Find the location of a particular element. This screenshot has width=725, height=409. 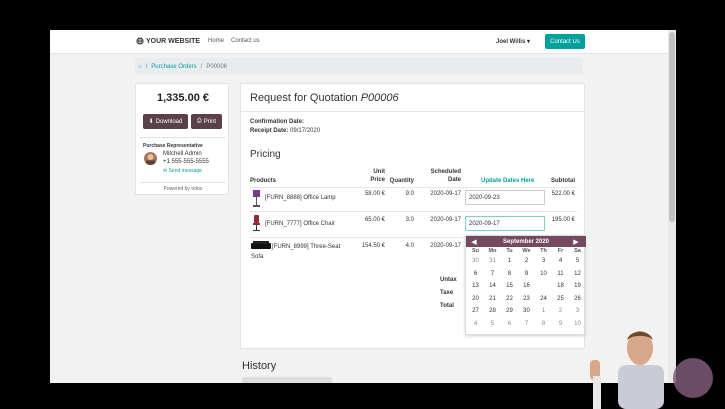

calendar-day: 17 is located at coordinates (543, 286).